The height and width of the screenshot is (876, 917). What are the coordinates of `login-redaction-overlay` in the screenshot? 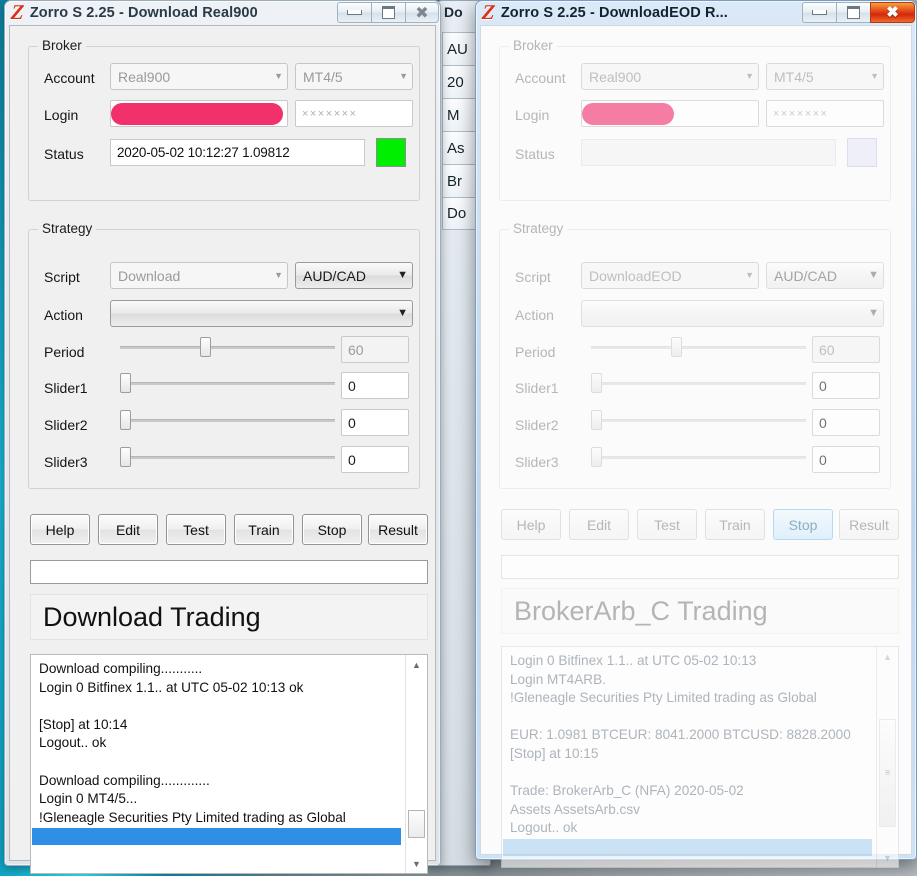 It's located at (197, 114).